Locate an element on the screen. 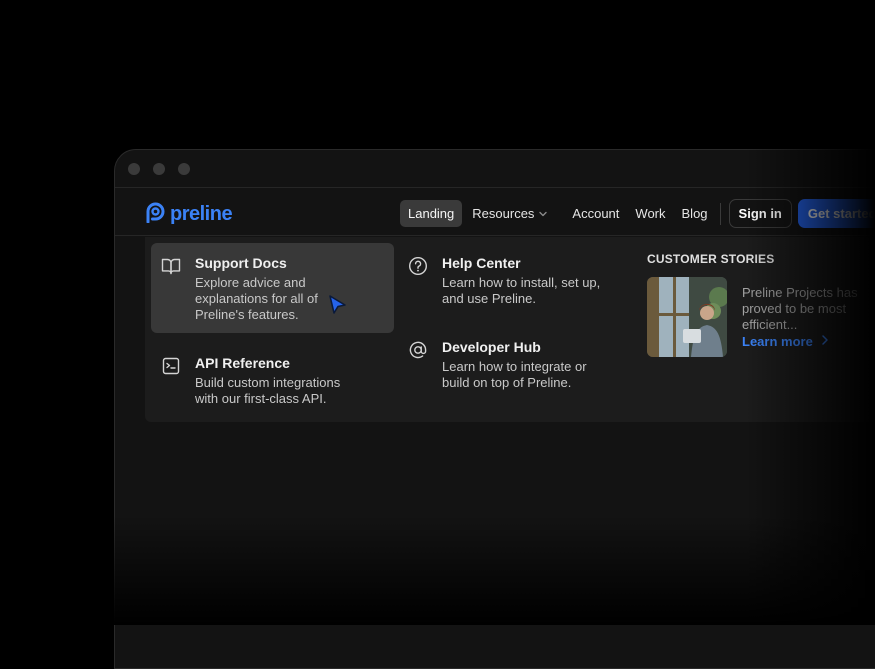 The width and height of the screenshot is (875, 669). terminal-icon is located at coordinates (171, 366).